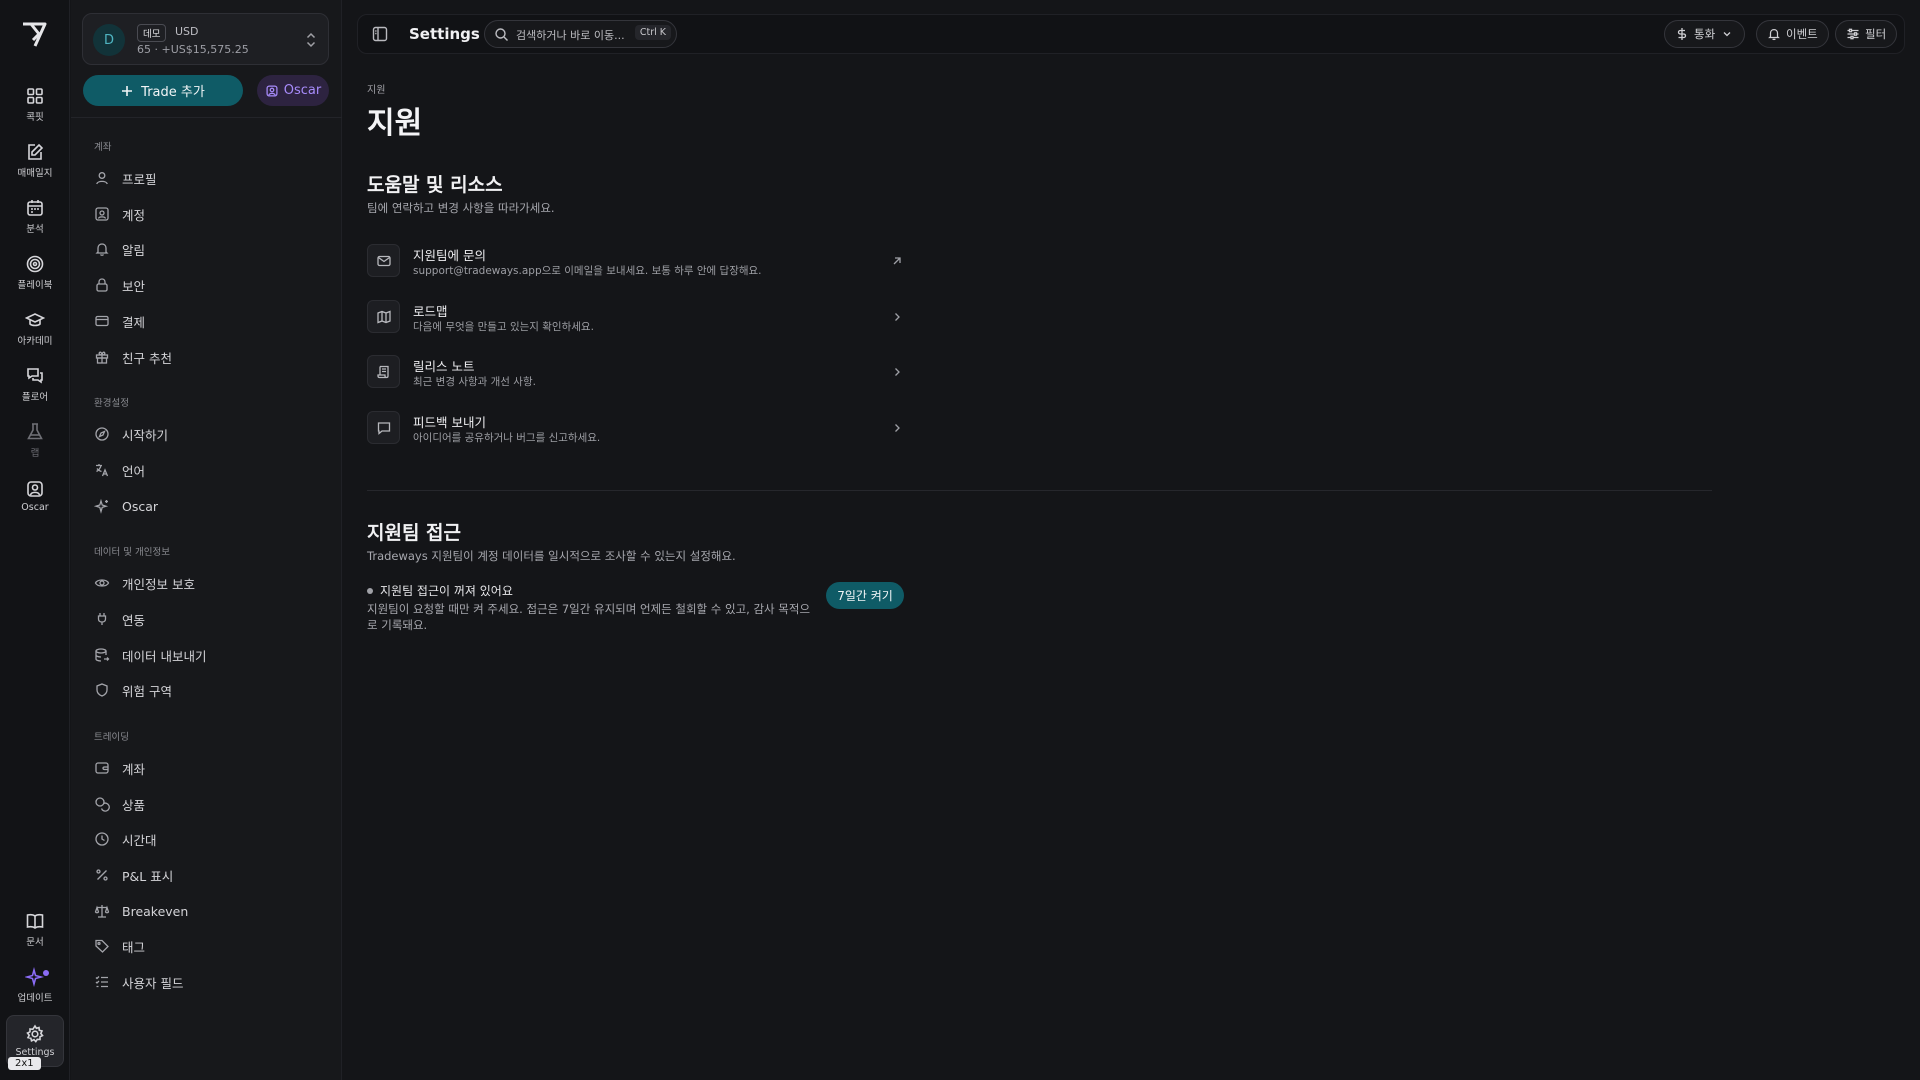 Image resolution: width=1920 pixels, height=1080 pixels. I want to click on resource-title: 지원팀에 문의, so click(449, 255).